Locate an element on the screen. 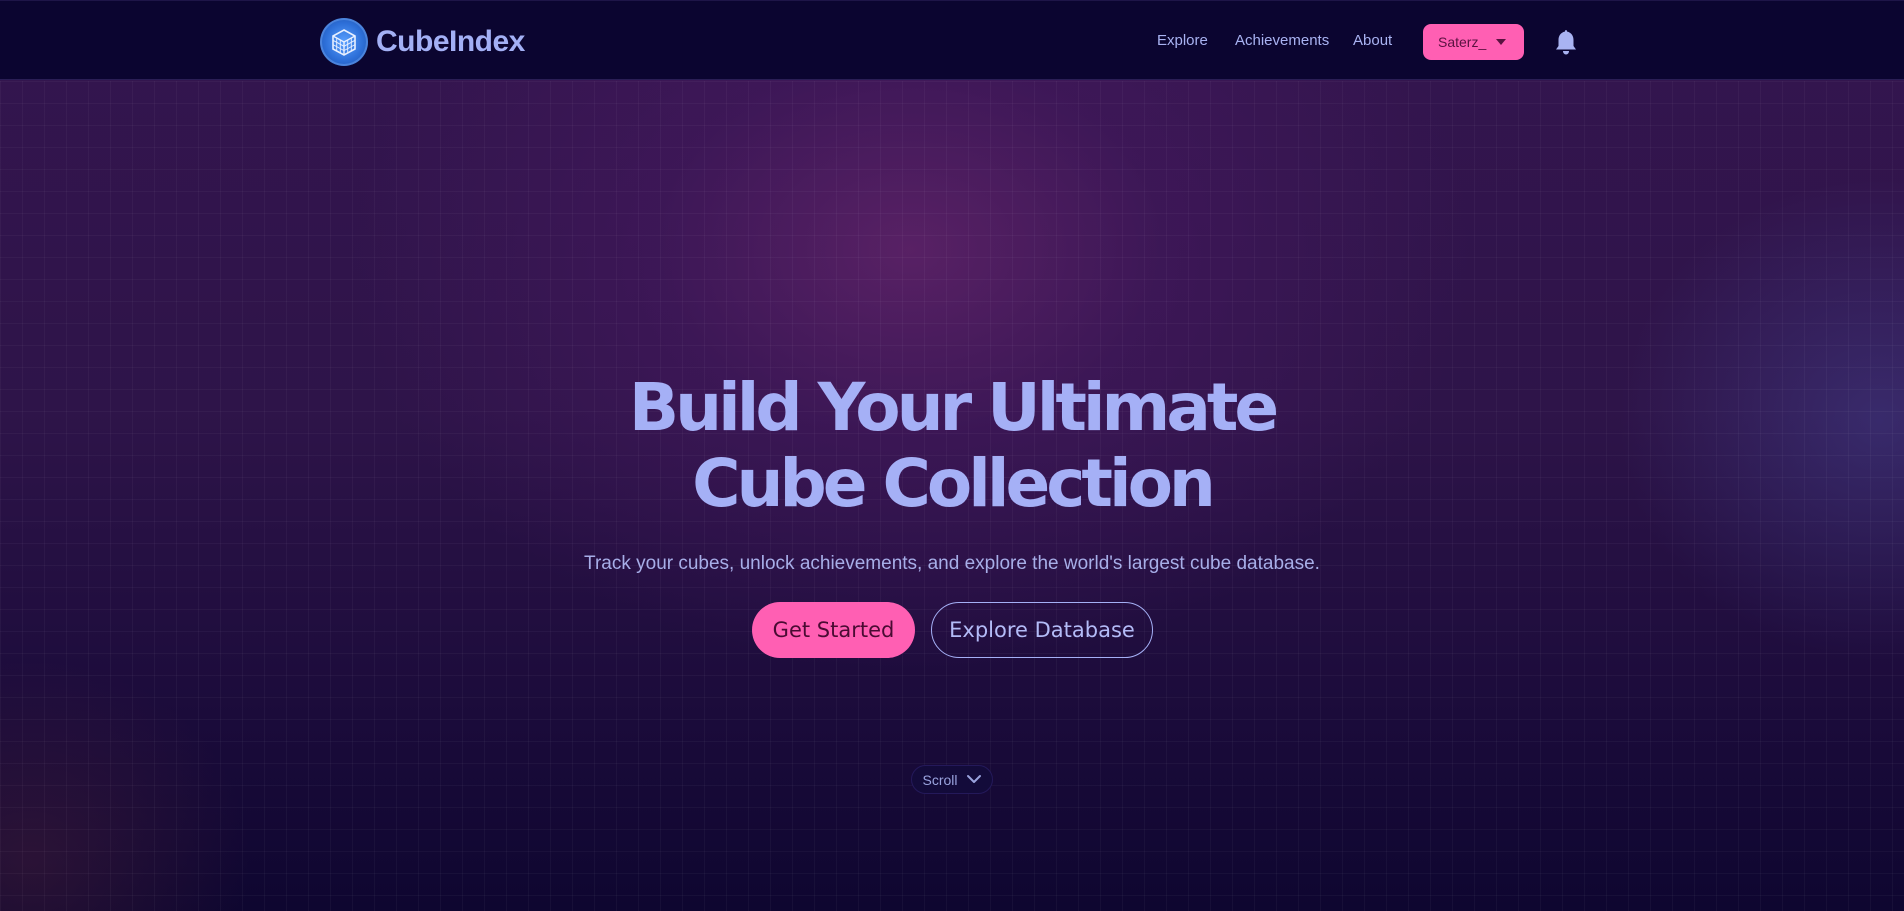 Image resolution: width=1904 pixels, height=911 pixels. cube-globe-icon is located at coordinates (344, 42).